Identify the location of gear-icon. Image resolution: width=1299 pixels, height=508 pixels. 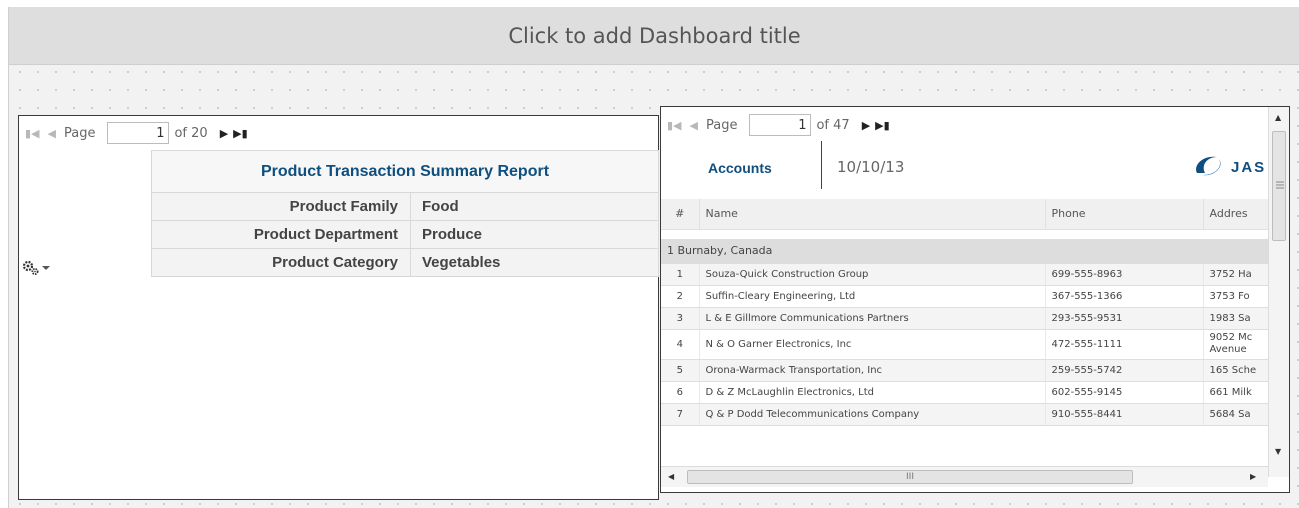
(30, 267).